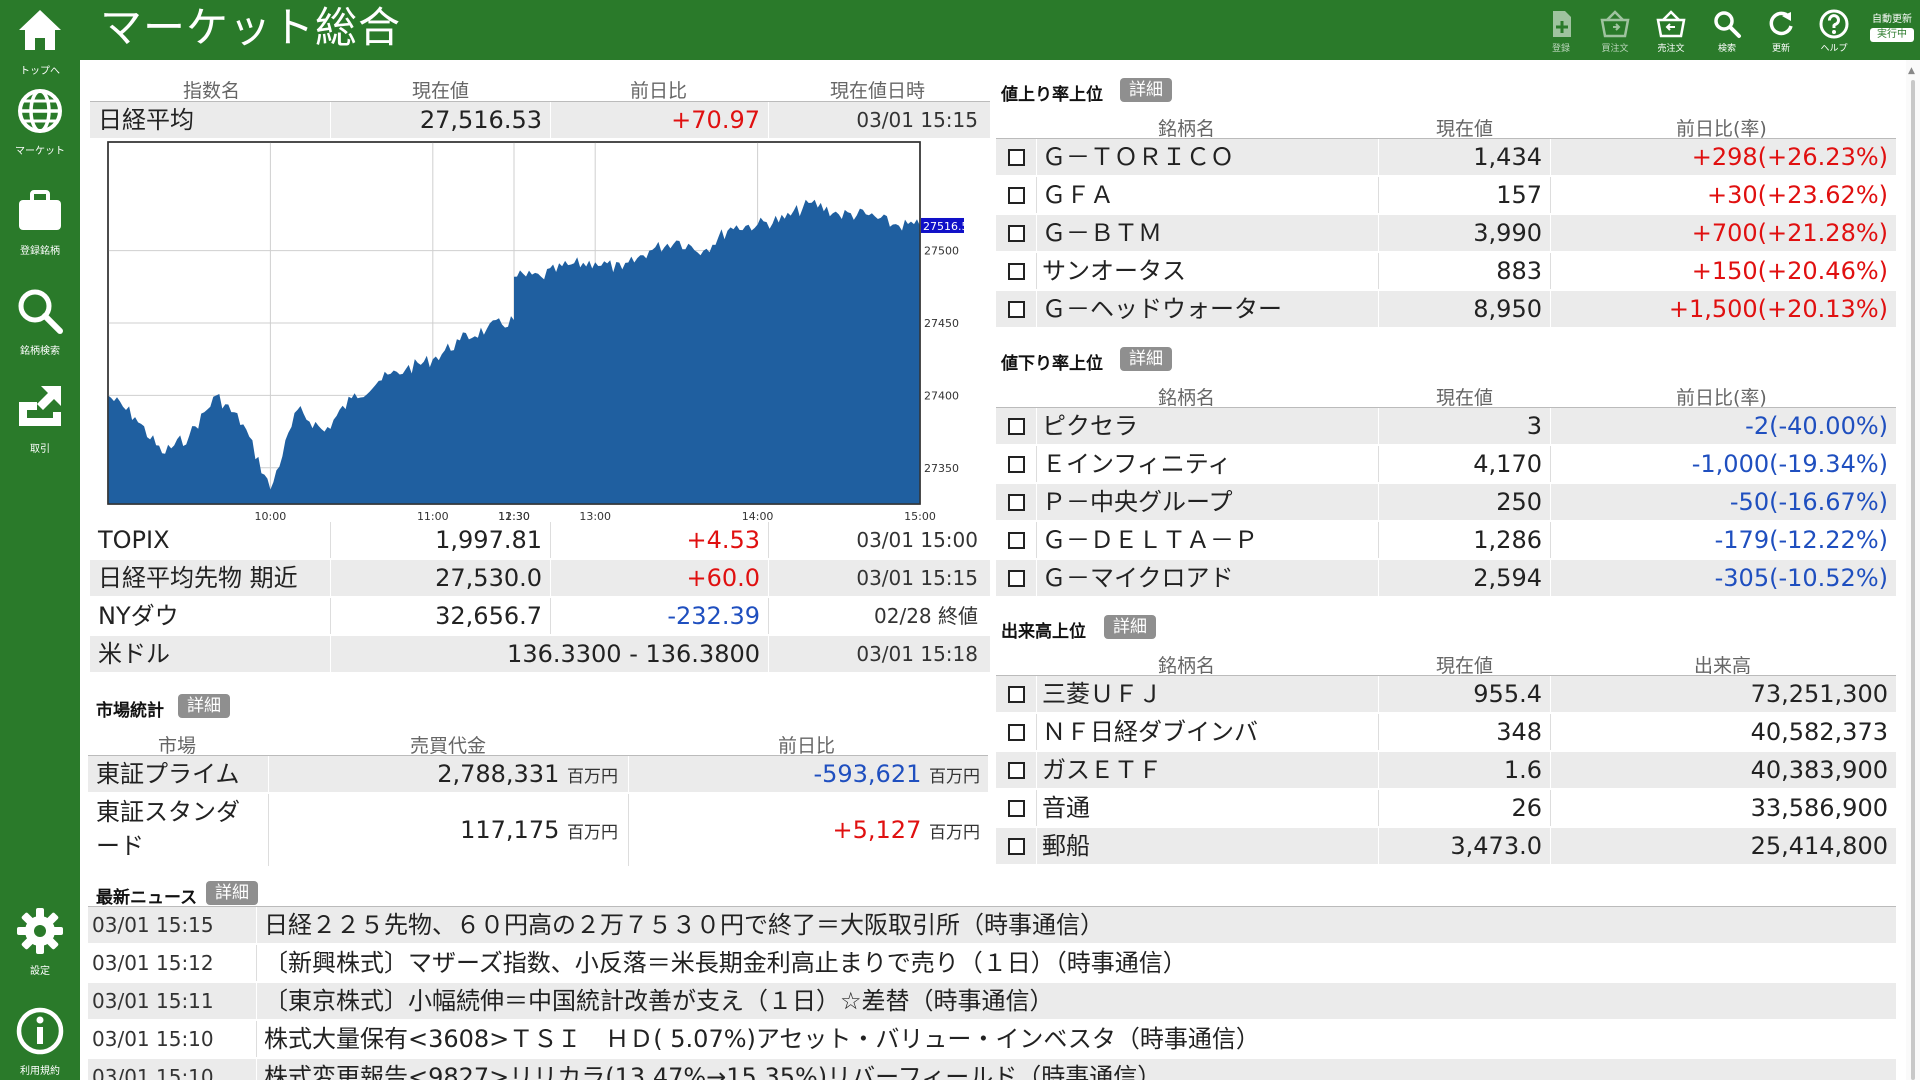  I want to click on news-time: 03/01 15:12, so click(153, 963).